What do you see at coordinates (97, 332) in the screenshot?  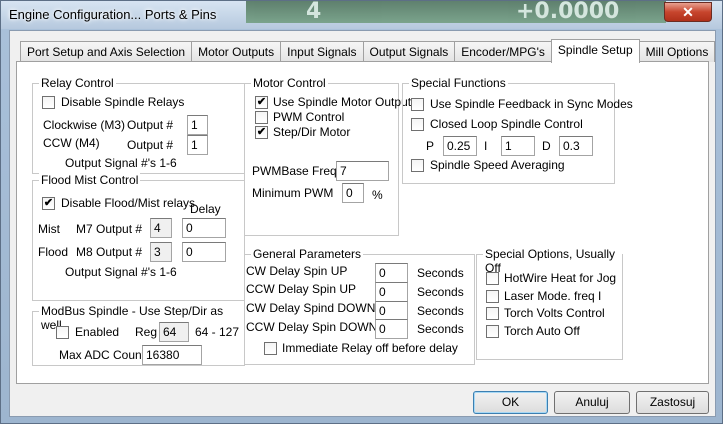 I see `modbus-enabled-label: Enabled` at bounding box center [97, 332].